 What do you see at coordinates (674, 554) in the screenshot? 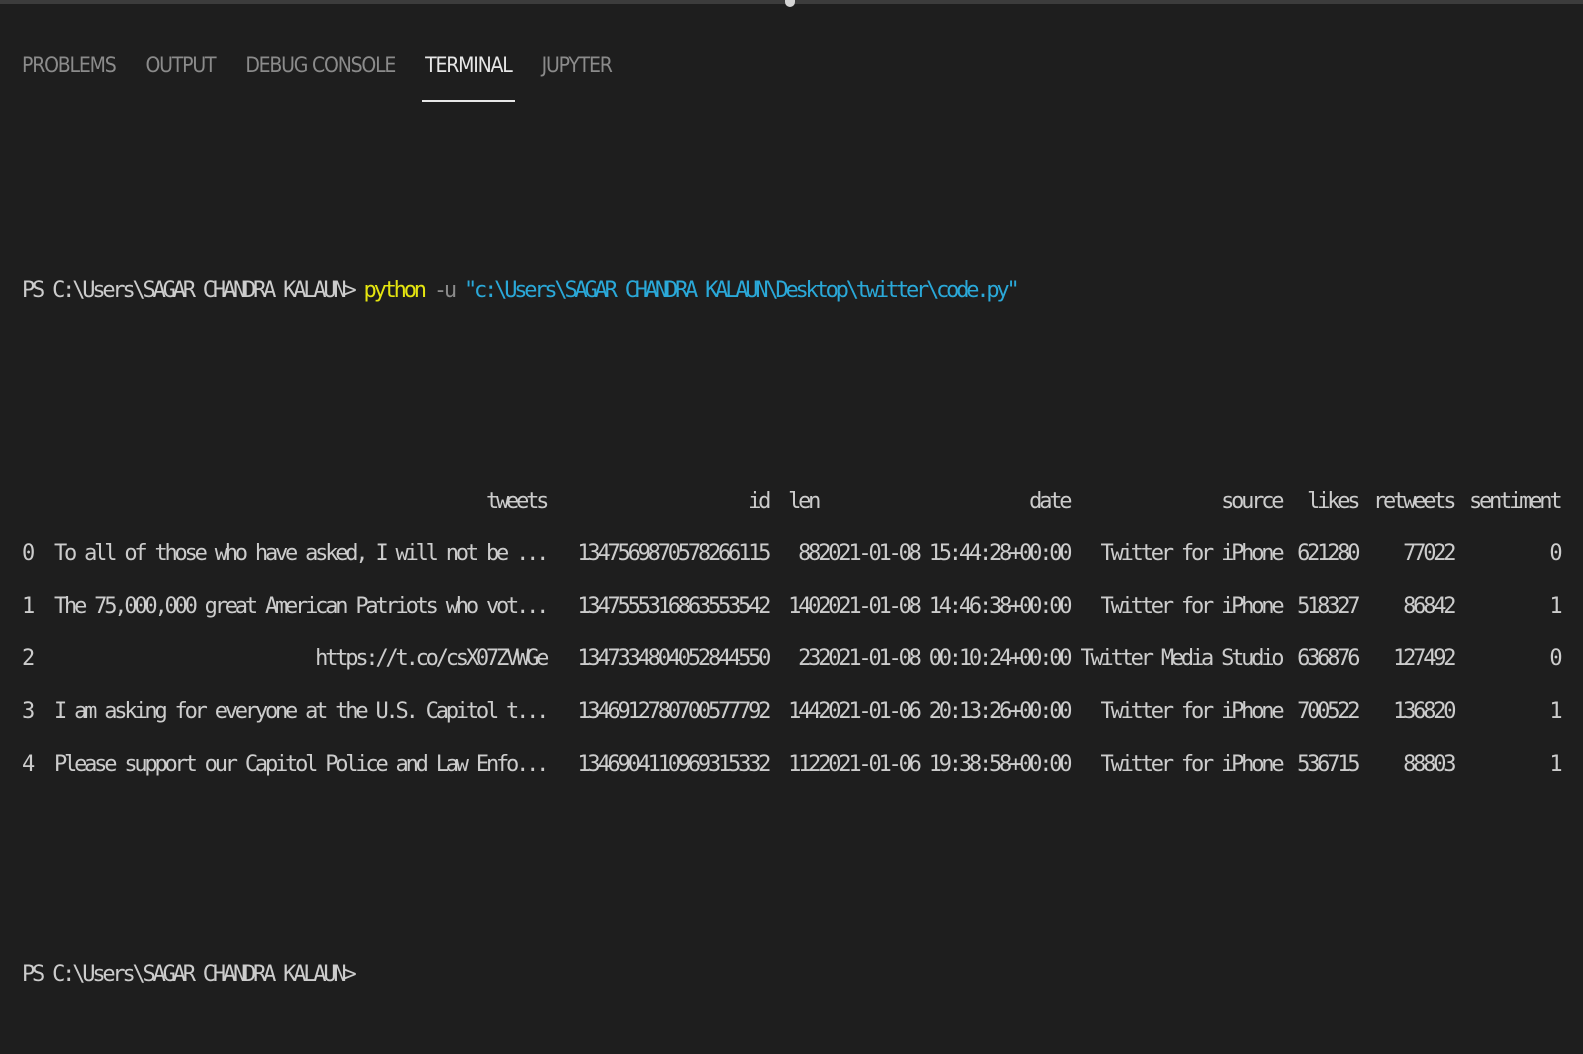
I see `cell-id: 1347569870578266115` at bounding box center [674, 554].